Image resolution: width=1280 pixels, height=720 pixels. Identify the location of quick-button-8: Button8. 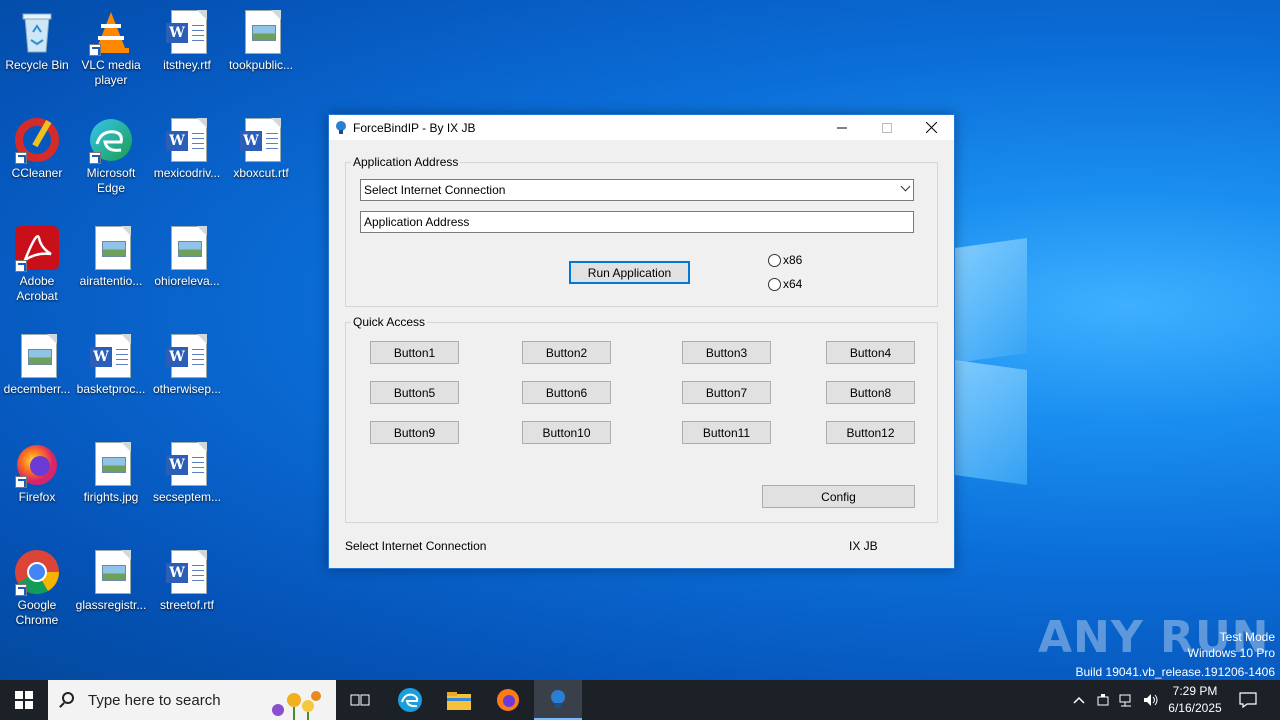
(870, 392).